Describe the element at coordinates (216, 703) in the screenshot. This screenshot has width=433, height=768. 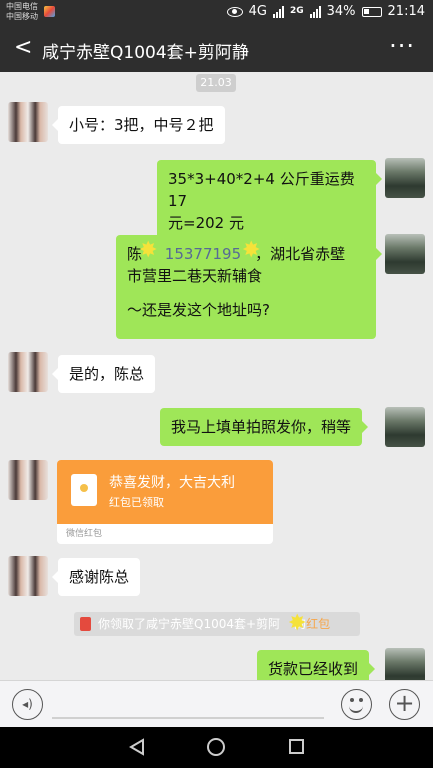
I see `input-bar: ◂) +` at that location.